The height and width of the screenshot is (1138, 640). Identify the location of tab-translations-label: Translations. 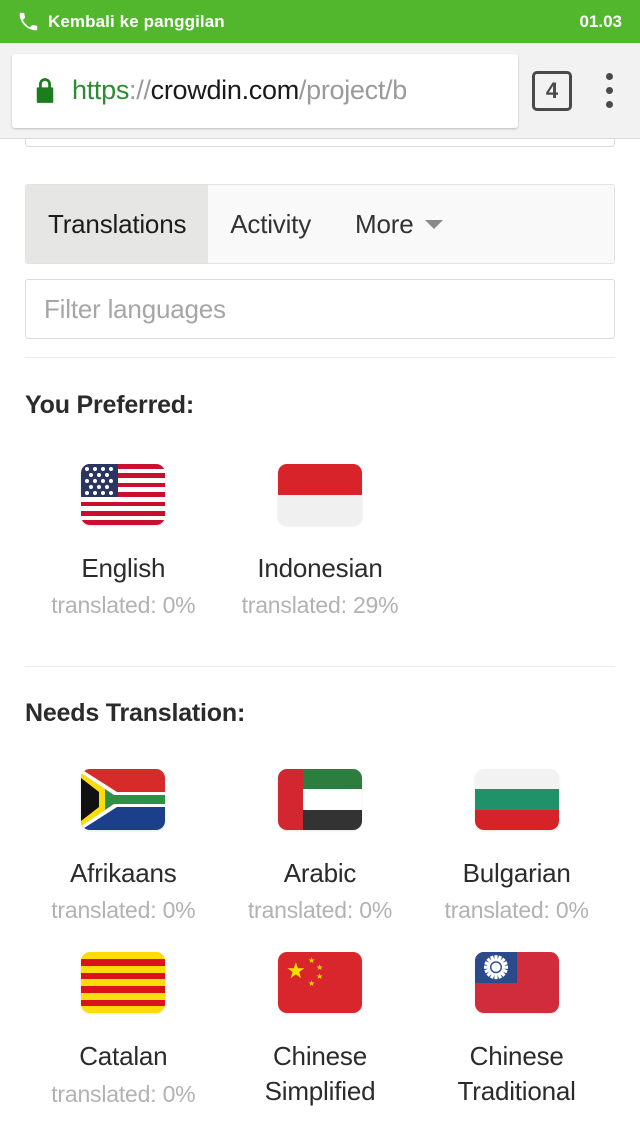
(117, 223).